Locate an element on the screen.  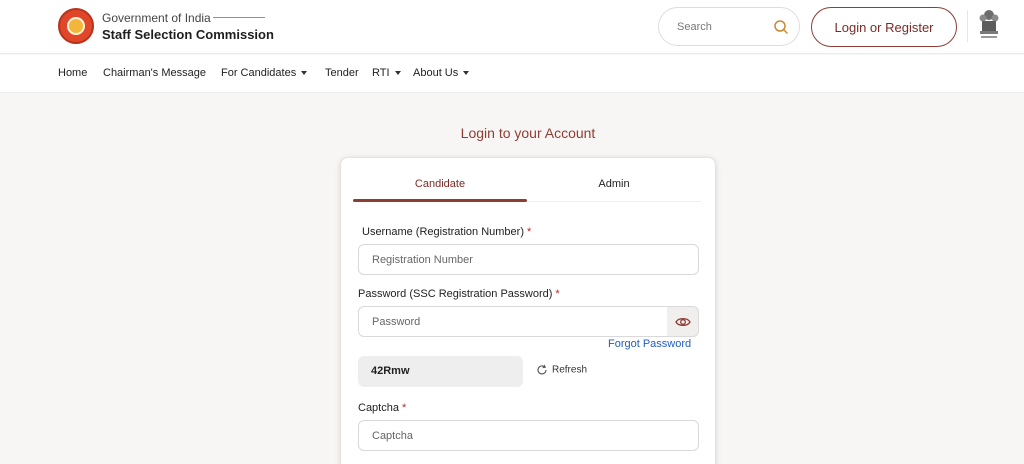
nav-chairmans-message: Chairman's Message is located at coordinates (154, 73).